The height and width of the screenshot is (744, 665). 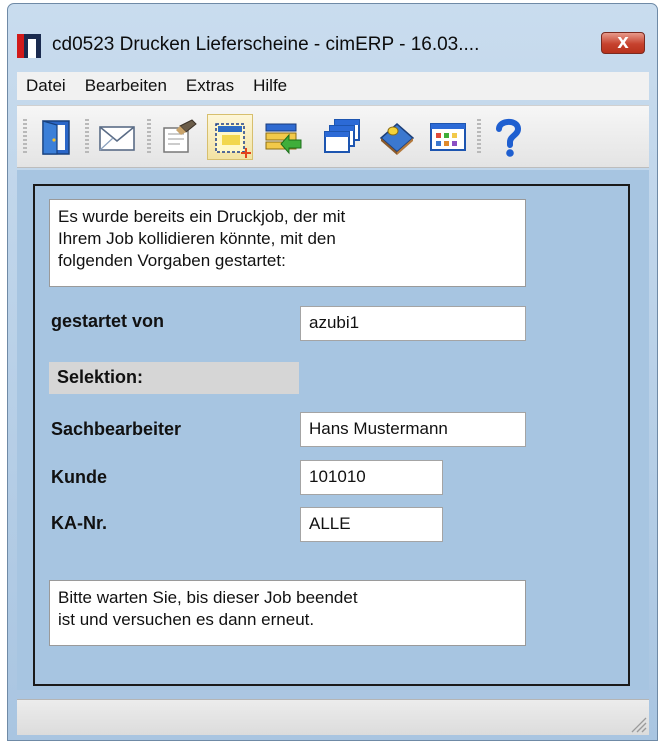 What do you see at coordinates (233, 140) in the screenshot?
I see `new-selection-icon` at bounding box center [233, 140].